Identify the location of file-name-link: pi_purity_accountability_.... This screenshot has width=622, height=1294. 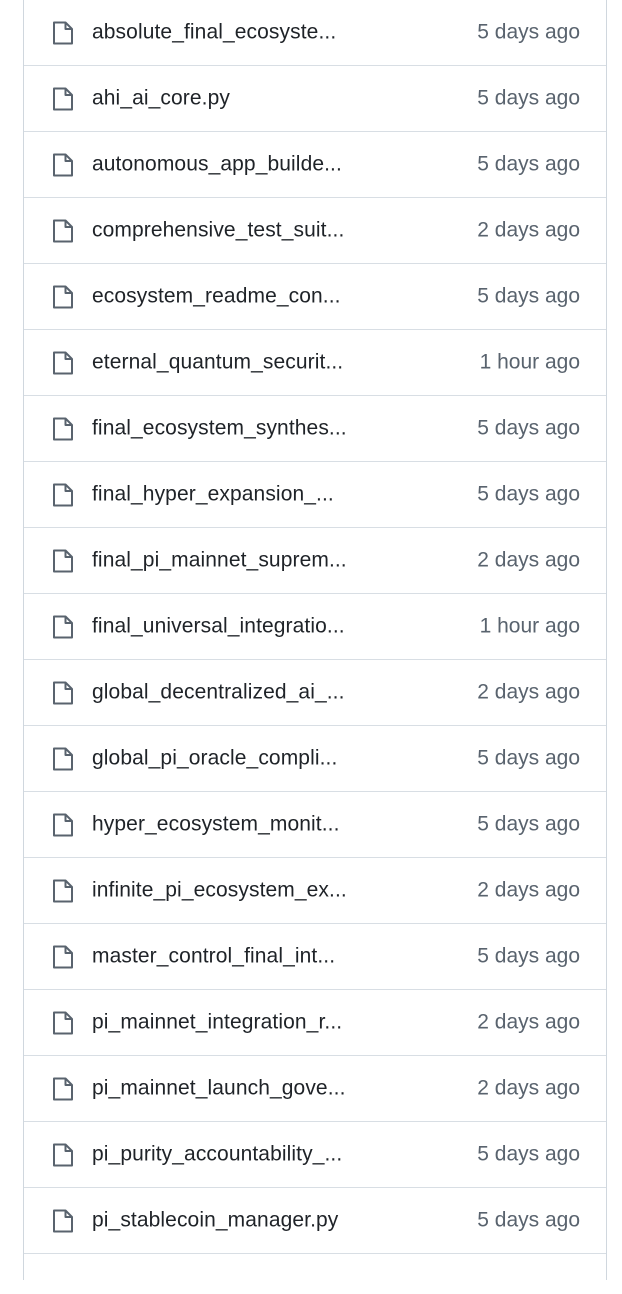
(217, 1154).